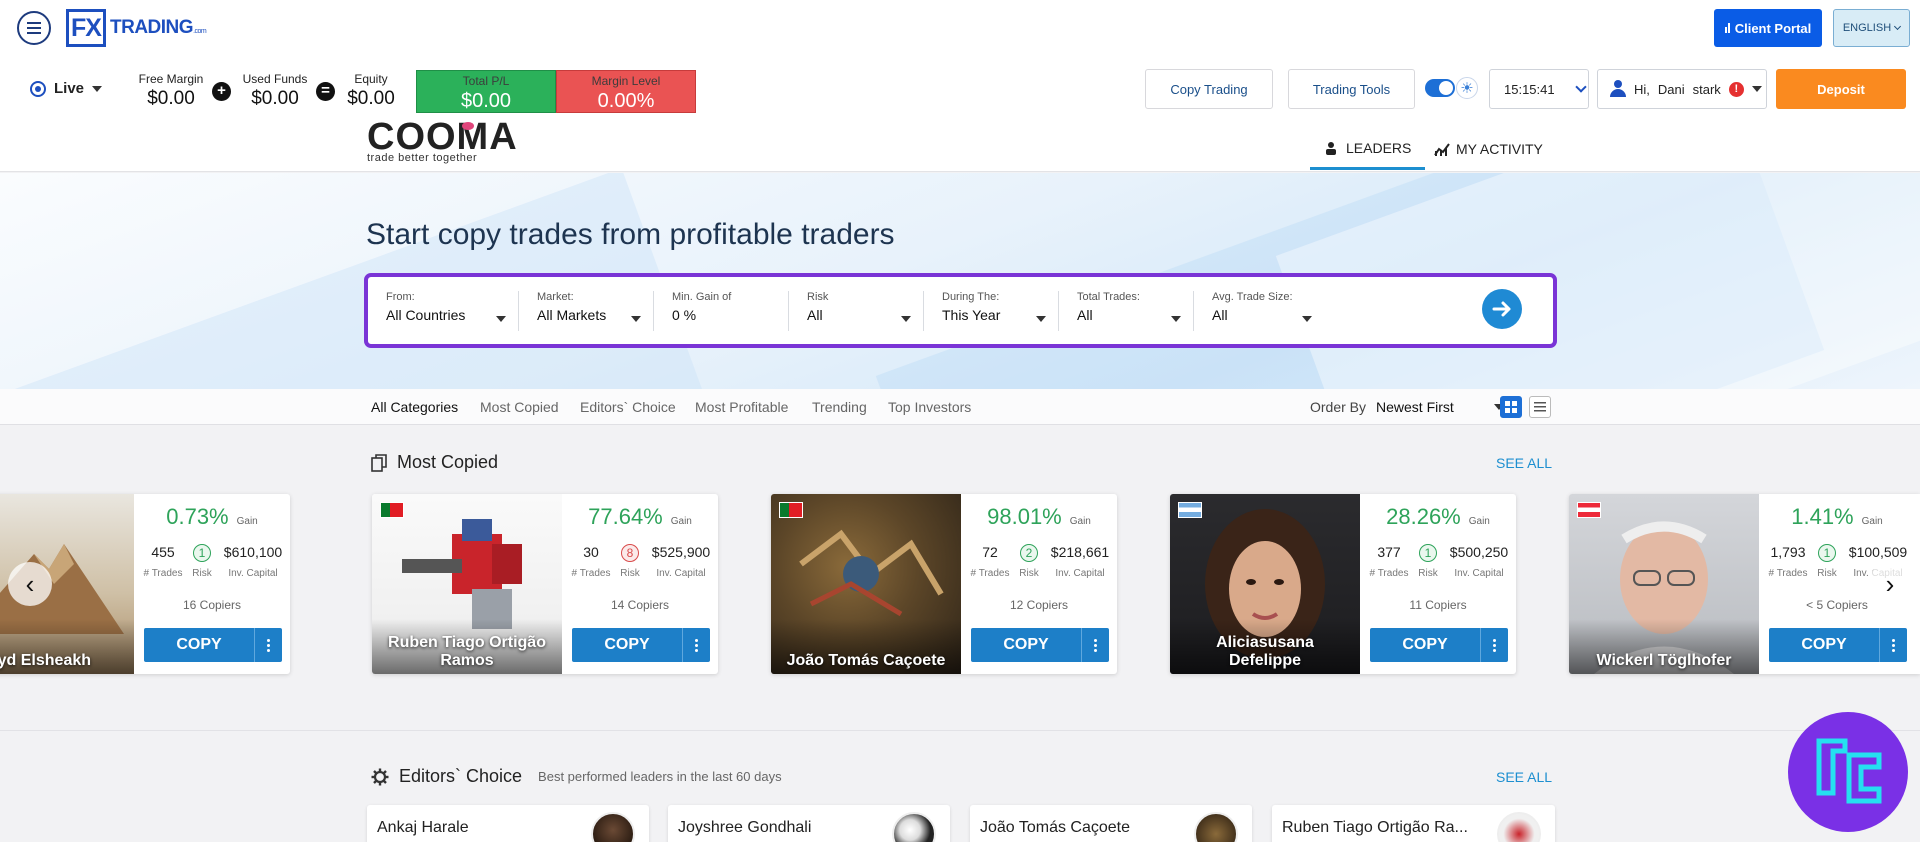 Image resolution: width=1920 pixels, height=842 pixels. What do you see at coordinates (702, 297) in the screenshot?
I see `filter-min-gain-label: Min. Gain of` at bounding box center [702, 297].